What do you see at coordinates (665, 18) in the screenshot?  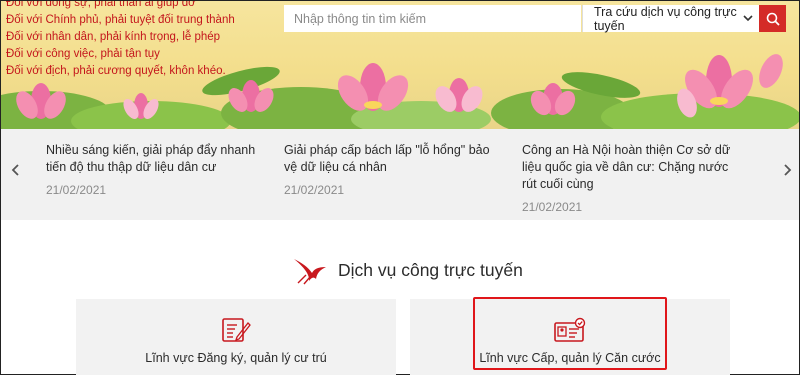 I see `search-category-value: Tra cứu dịch vụ công trực tuyến` at bounding box center [665, 18].